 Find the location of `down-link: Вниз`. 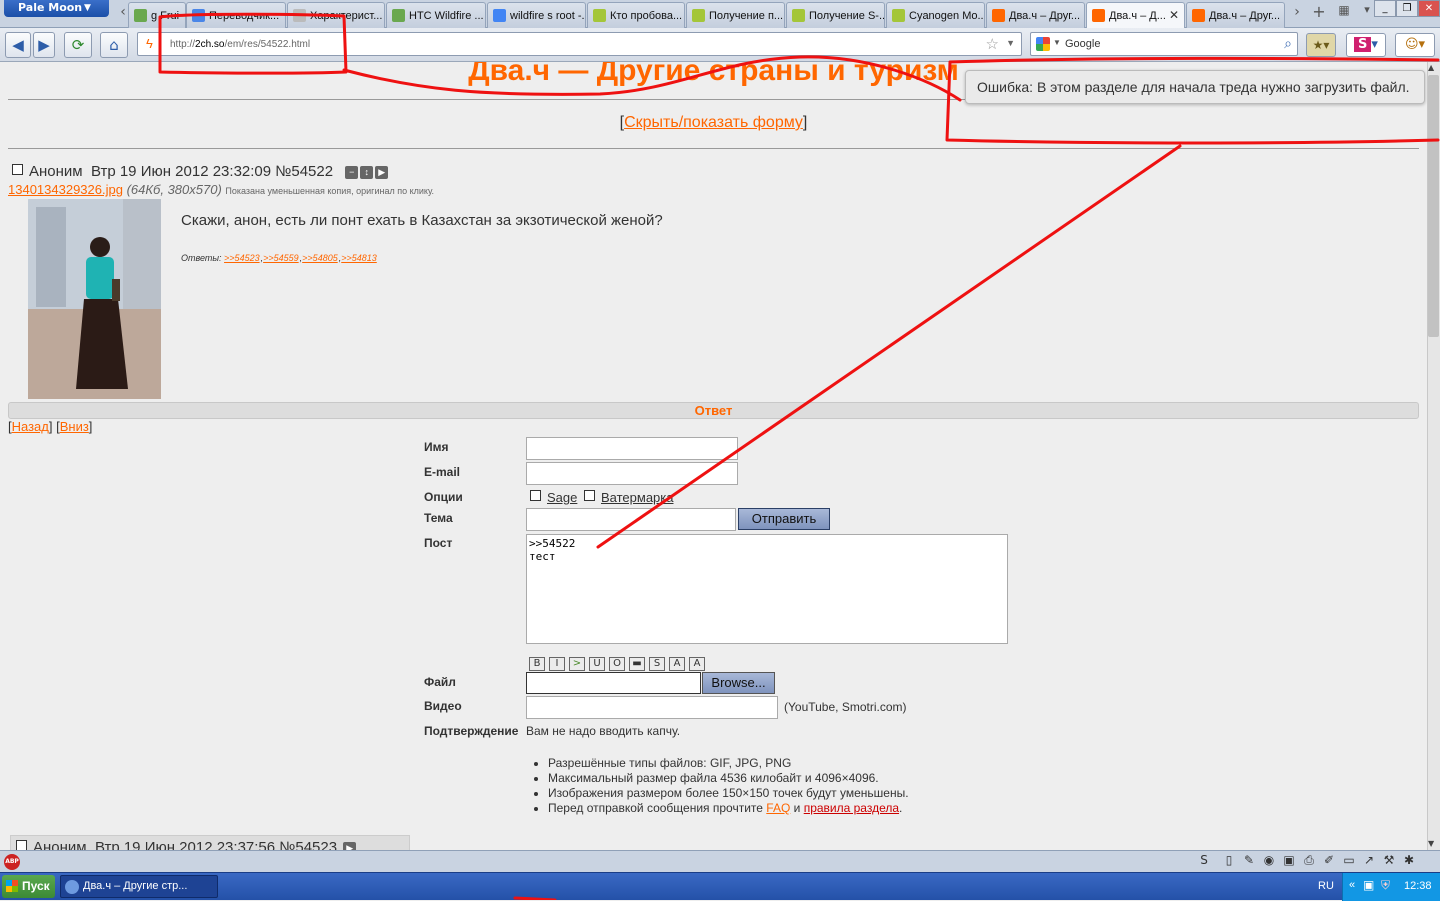

down-link: Вниз is located at coordinates (74, 426).